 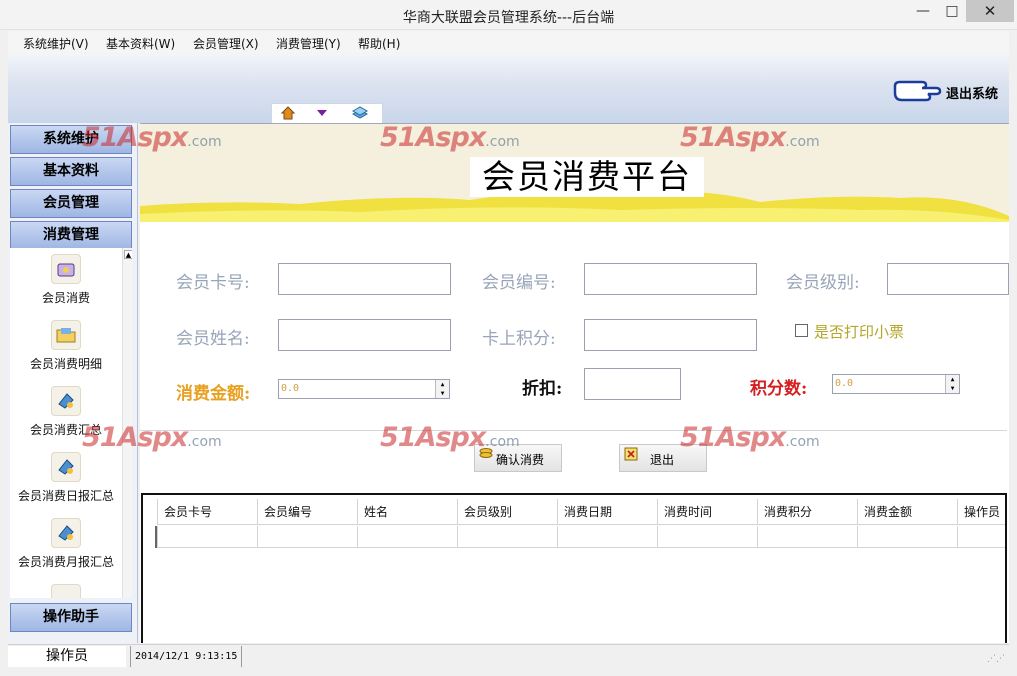 I want to click on amount-label: 消费金额:, so click(x=213, y=394).